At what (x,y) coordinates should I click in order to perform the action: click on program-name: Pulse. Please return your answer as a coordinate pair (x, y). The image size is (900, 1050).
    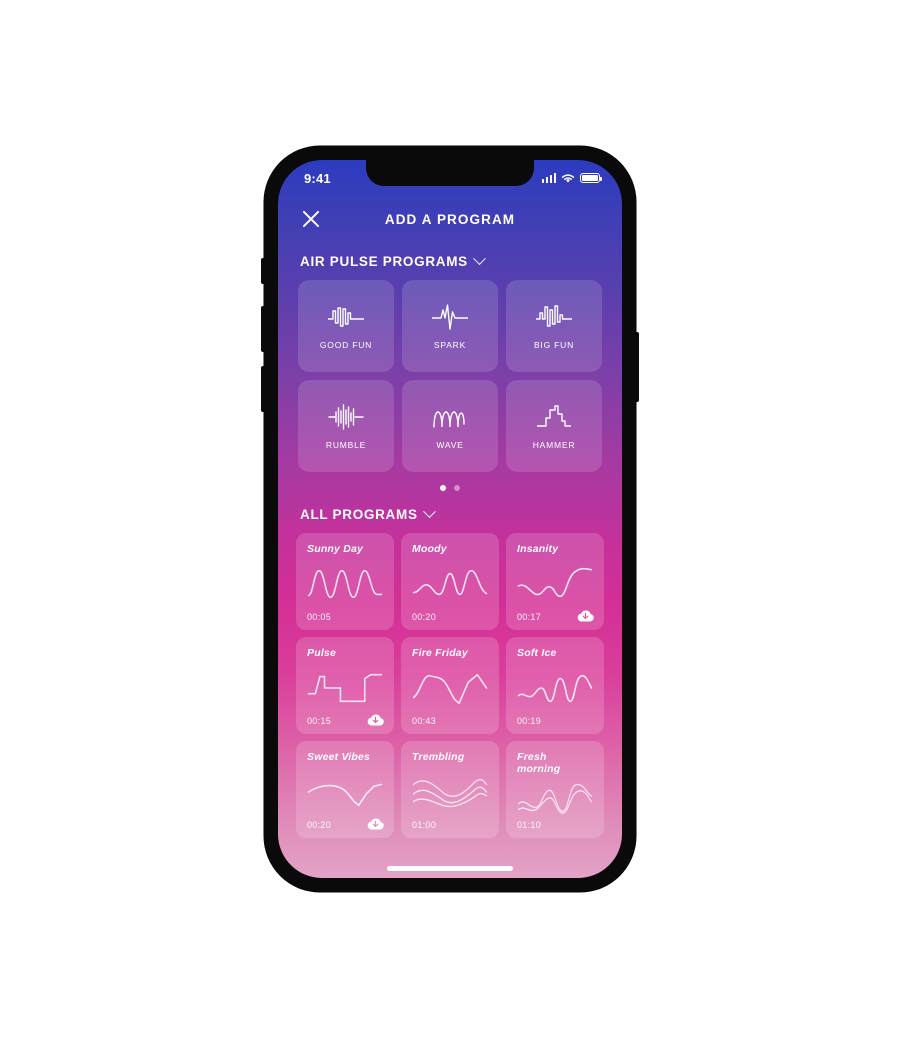
    Looking at the image, I should click on (322, 653).